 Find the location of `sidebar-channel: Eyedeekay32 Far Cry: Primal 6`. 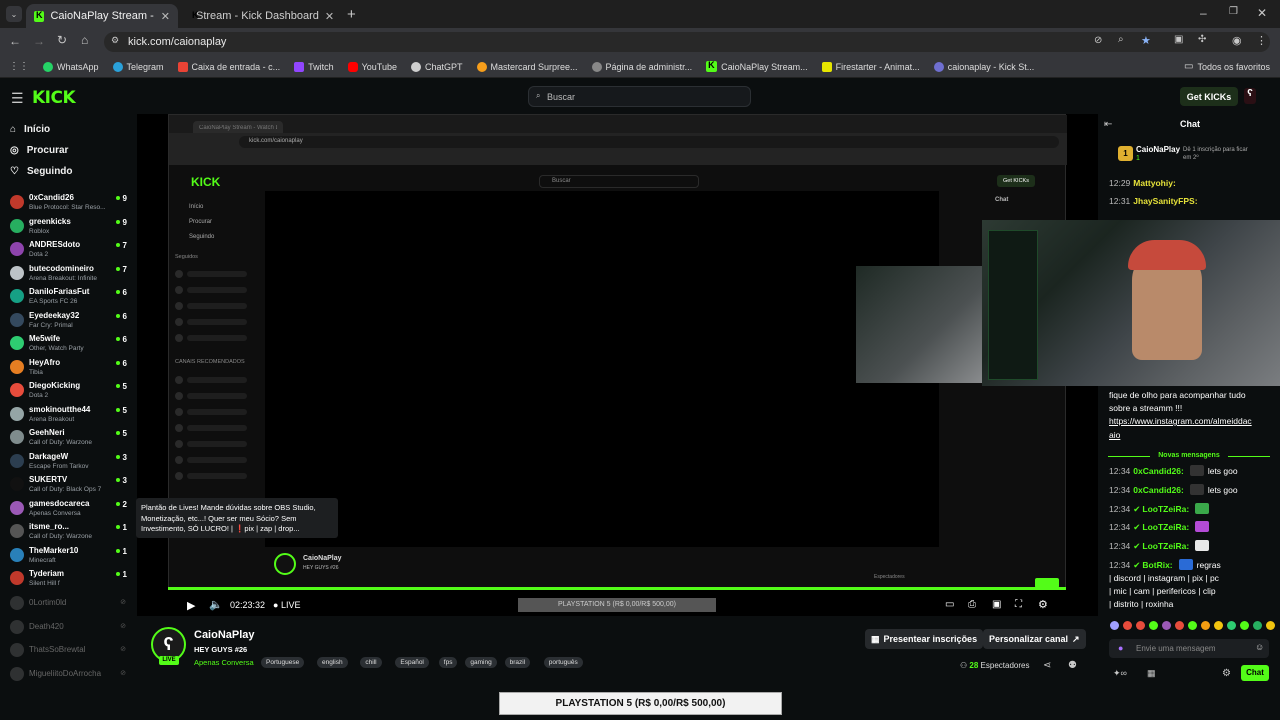

sidebar-channel: Eyedeekay32 Far Cry: Primal 6 is located at coordinates (69, 321).